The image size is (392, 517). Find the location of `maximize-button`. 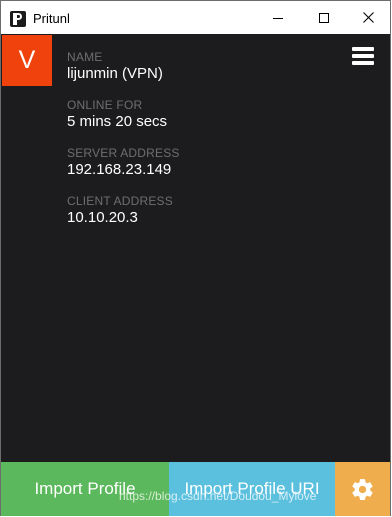

maximize-button is located at coordinates (324, 17).